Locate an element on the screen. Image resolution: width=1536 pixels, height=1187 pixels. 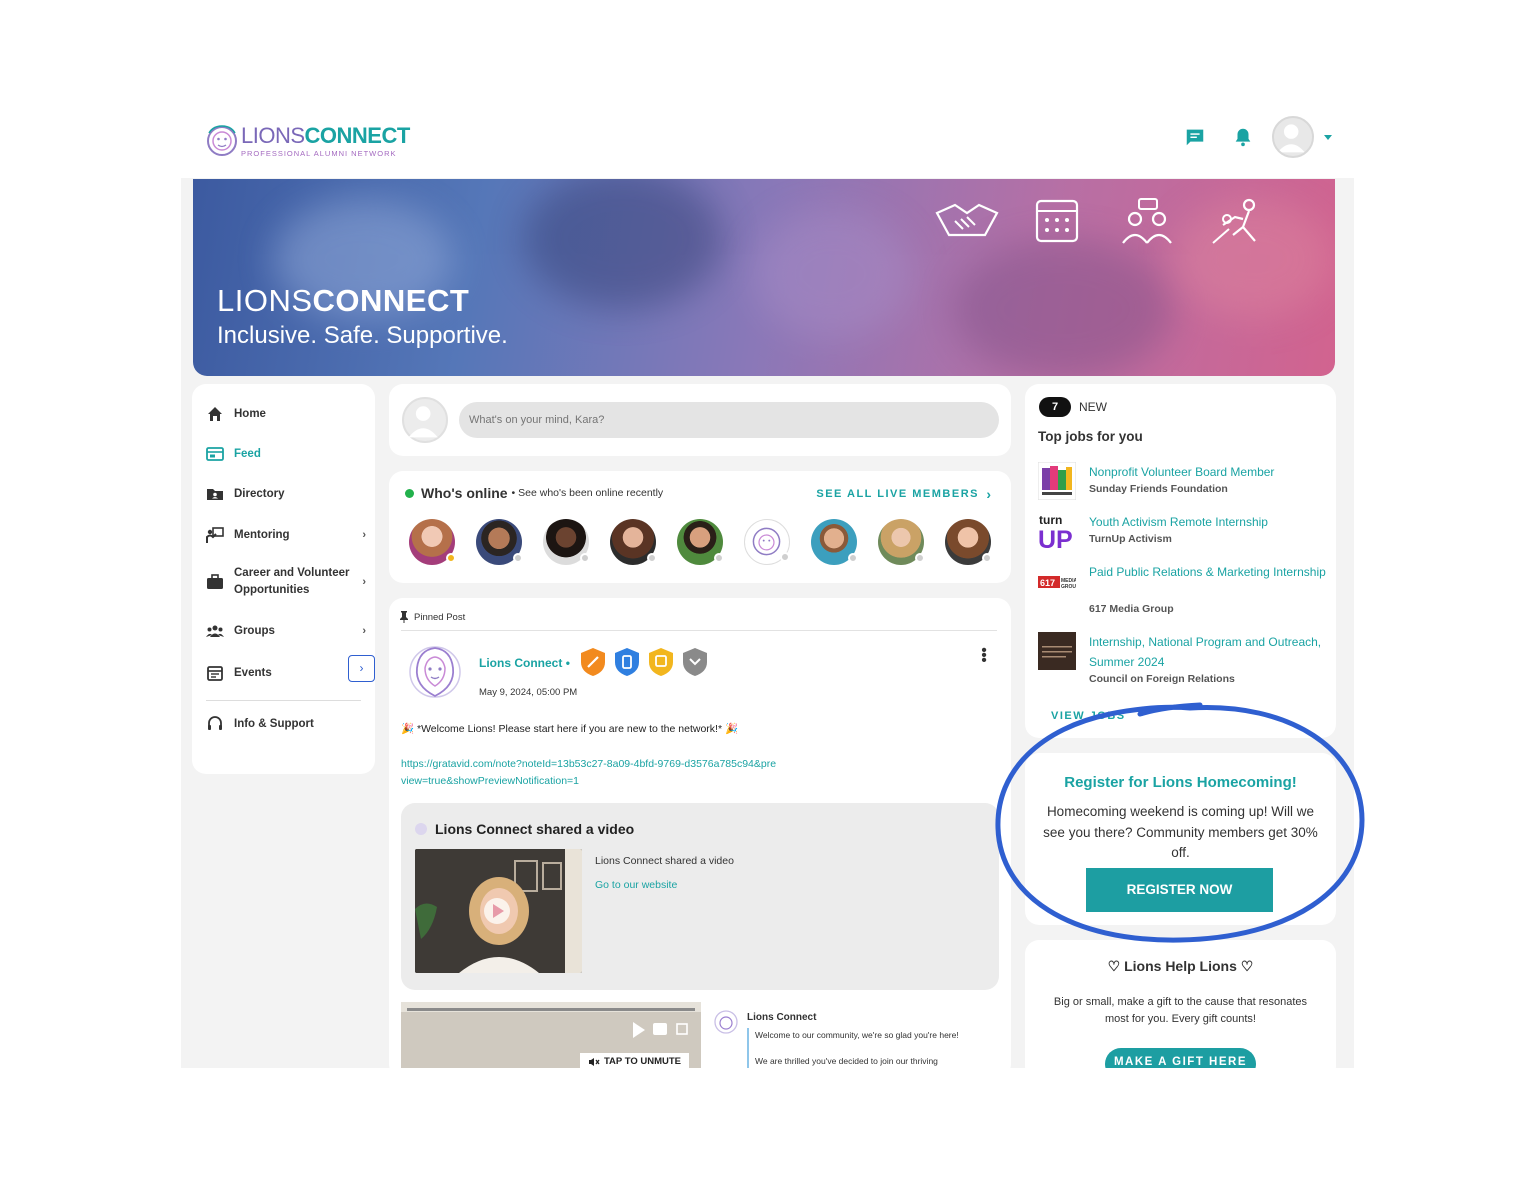
briefcase-icon is located at coordinates (215, 581).